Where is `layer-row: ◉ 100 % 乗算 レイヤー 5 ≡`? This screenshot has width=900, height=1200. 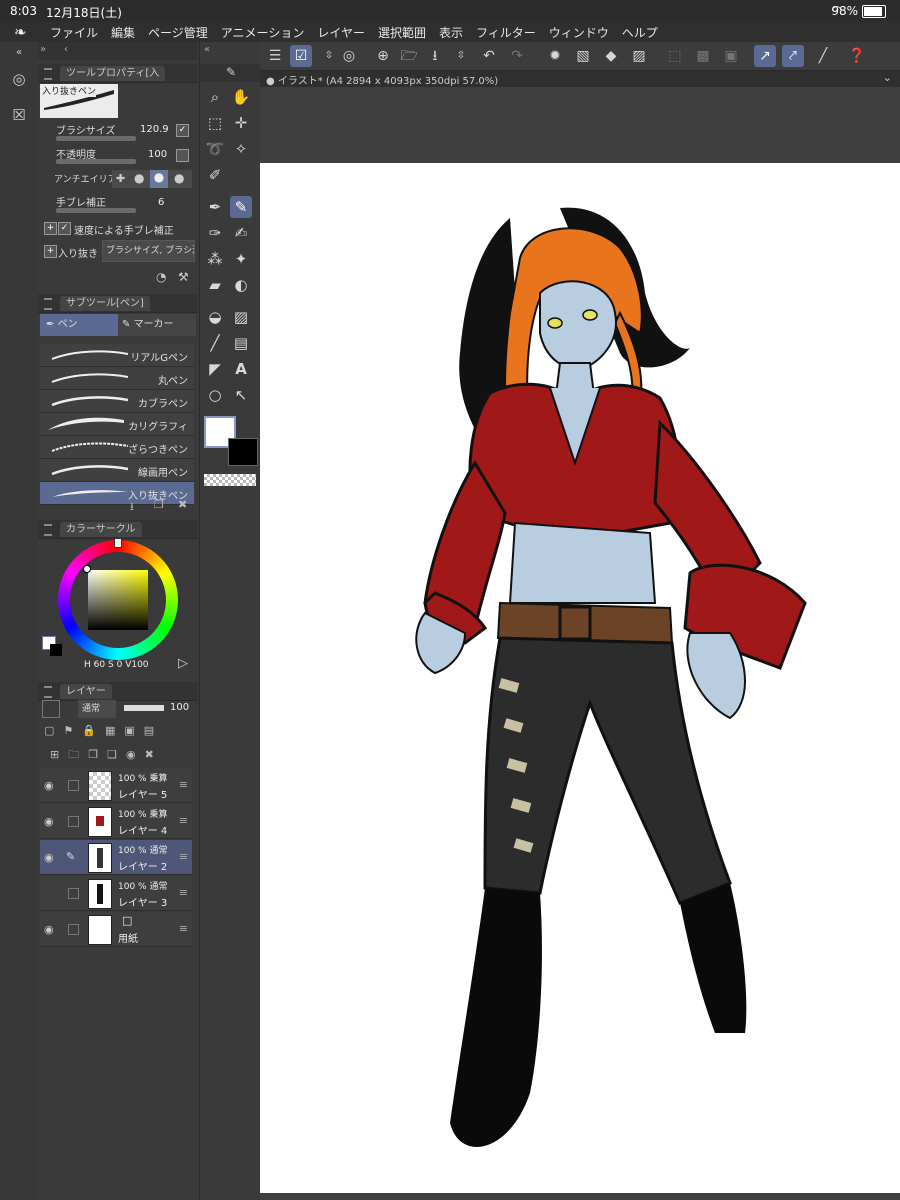
layer-row: ◉ 100 % 乗算 レイヤー 5 ≡ is located at coordinates (116, 785).